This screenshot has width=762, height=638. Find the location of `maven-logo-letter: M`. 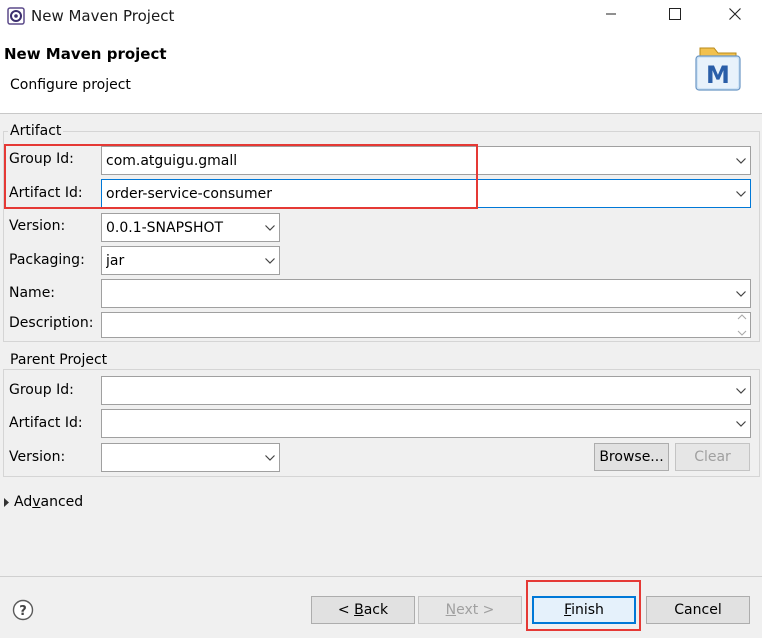

maven-logo-letter: M is located at coordinates (718, 75).